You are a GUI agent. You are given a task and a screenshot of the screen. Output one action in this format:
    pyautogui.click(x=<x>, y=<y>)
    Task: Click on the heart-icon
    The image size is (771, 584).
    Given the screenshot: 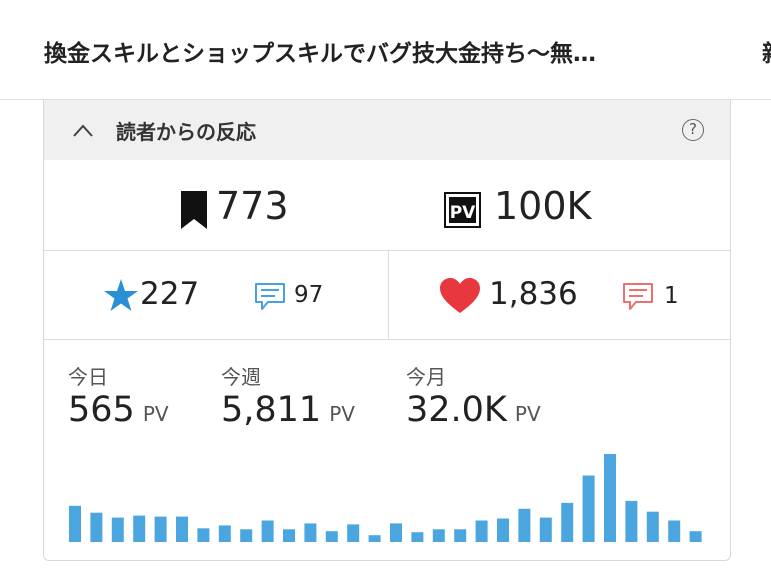 What is the action you would take?
    pyautogui.click(x=460, y=296)
    